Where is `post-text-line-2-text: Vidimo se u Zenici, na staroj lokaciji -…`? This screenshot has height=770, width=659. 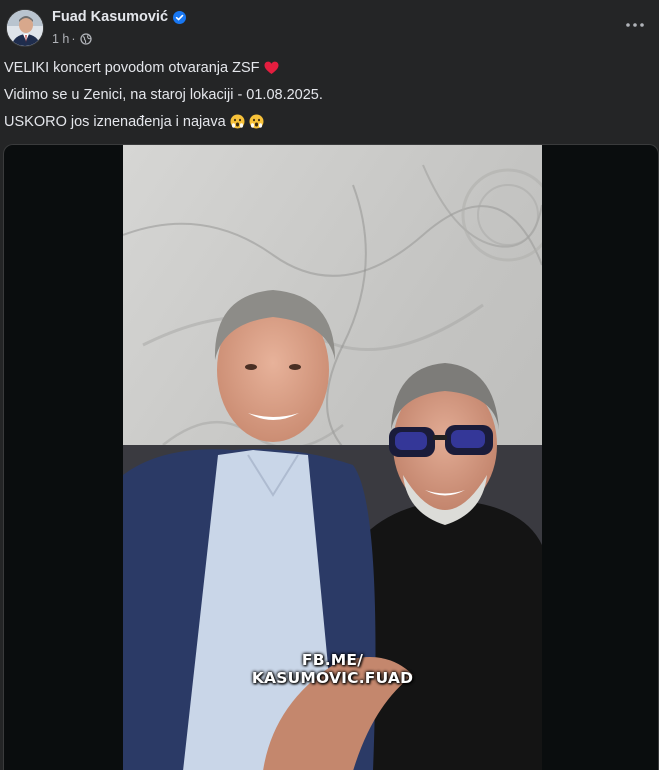
post-text-line-2-text: Vidimo se u Zenici, na staroj lokaciji -… is located at coordinates (163, 95).